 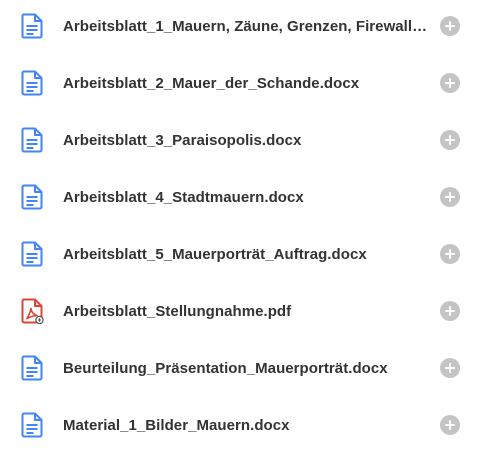 I want to click on file-name: Arbeitsblatt_Stellungnahme.pdf, so click(x=249, y=311).